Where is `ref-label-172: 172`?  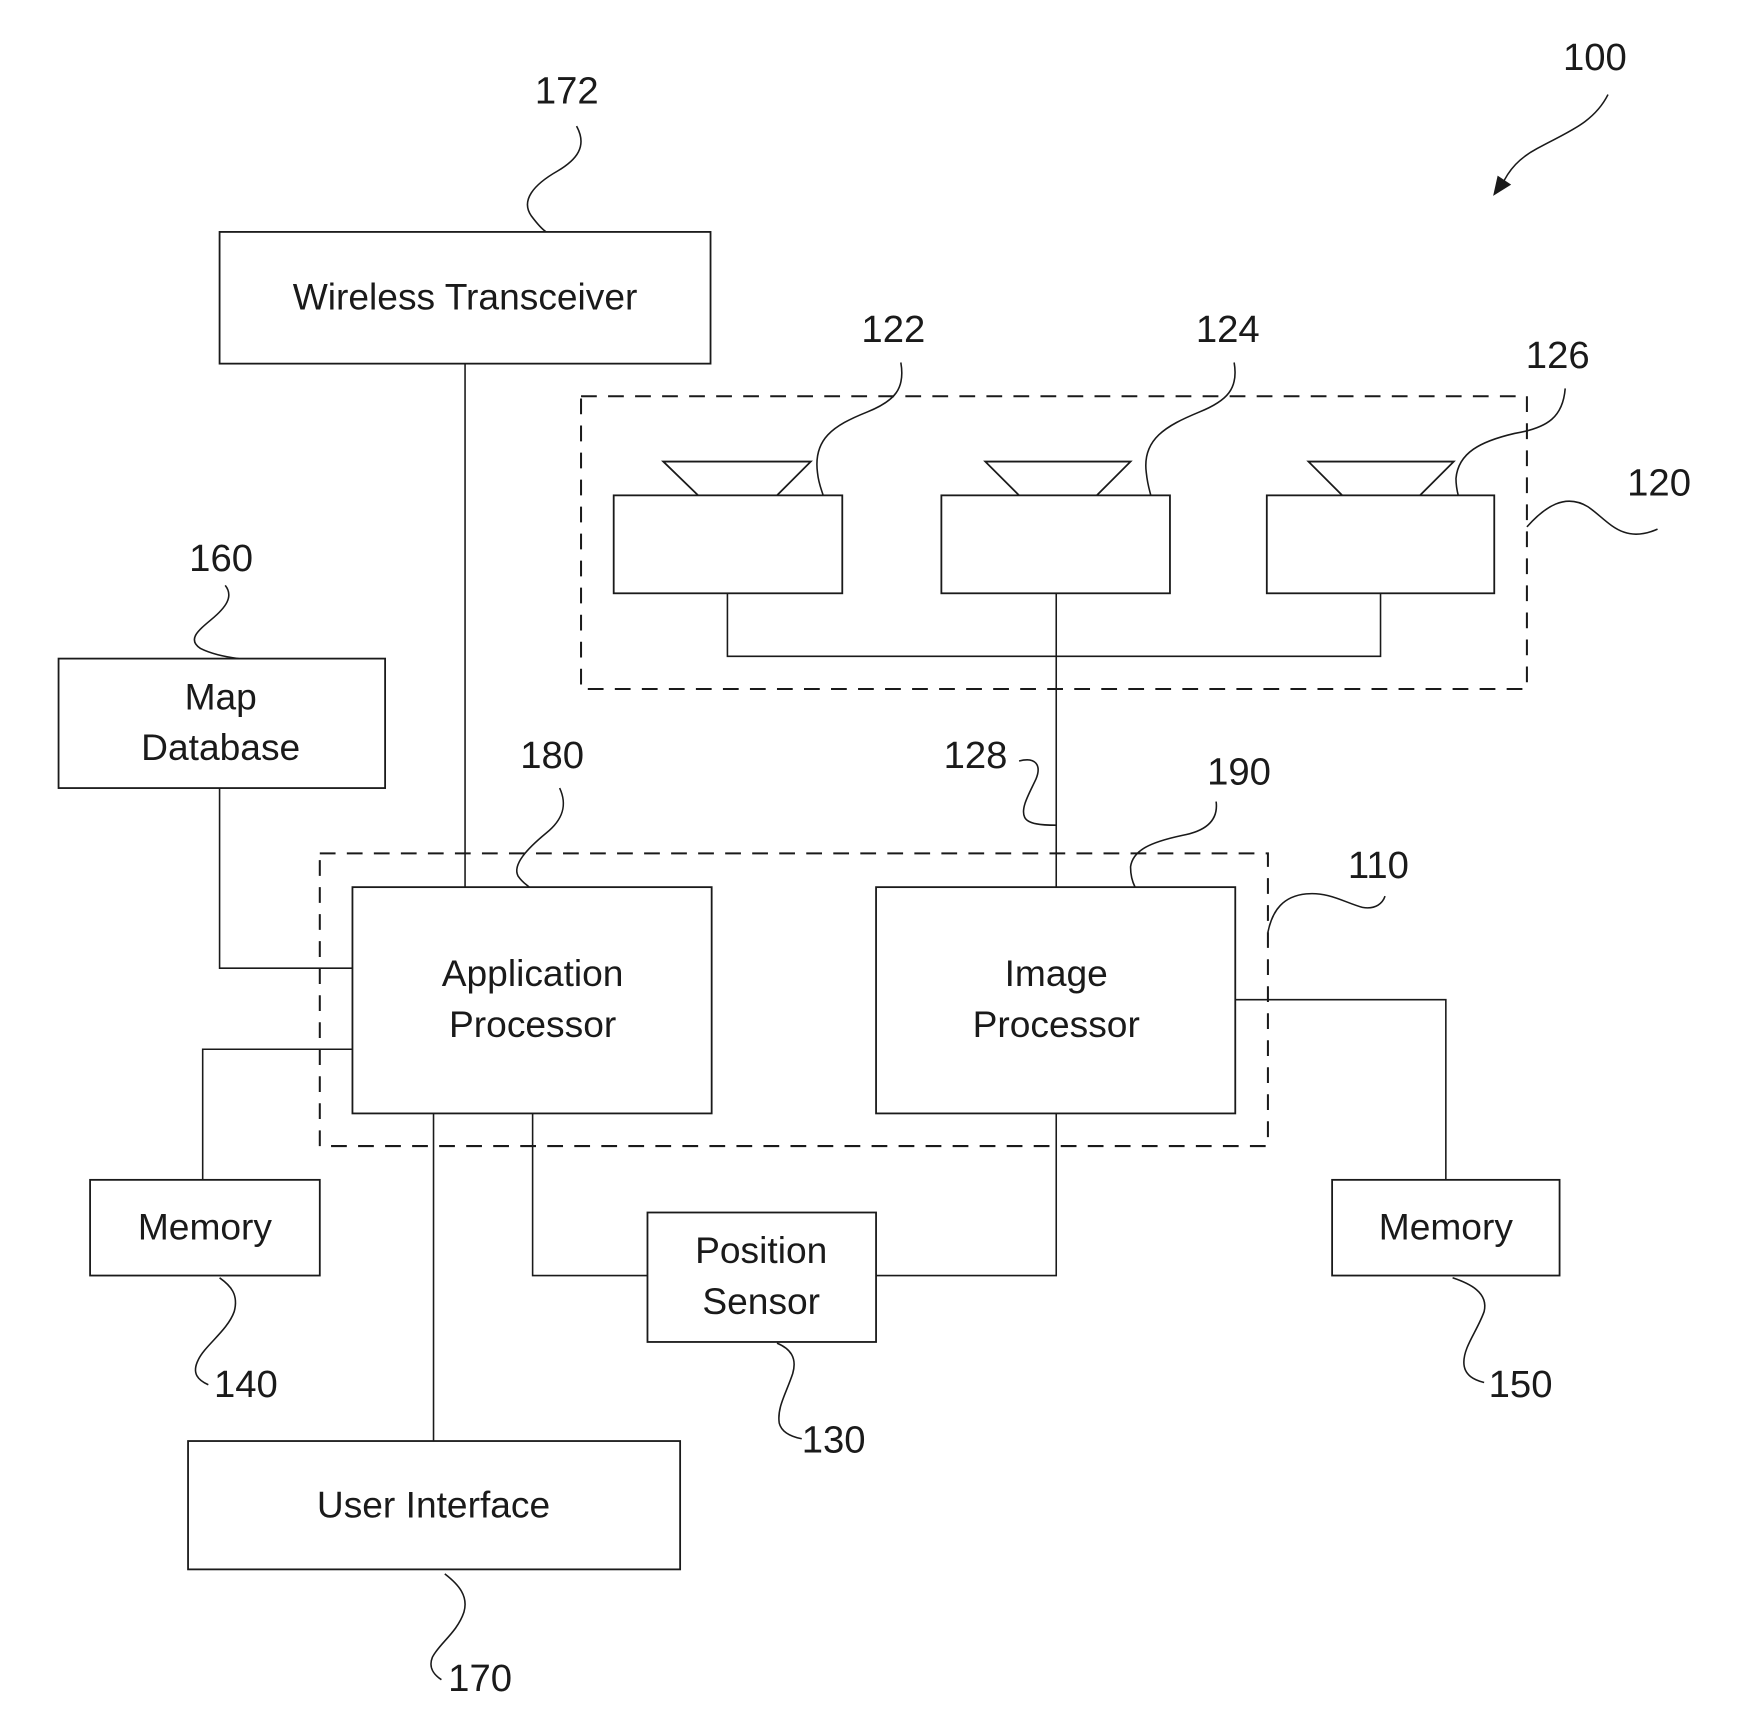 ref-label-172: 172 is located at coordinates (567, 91).